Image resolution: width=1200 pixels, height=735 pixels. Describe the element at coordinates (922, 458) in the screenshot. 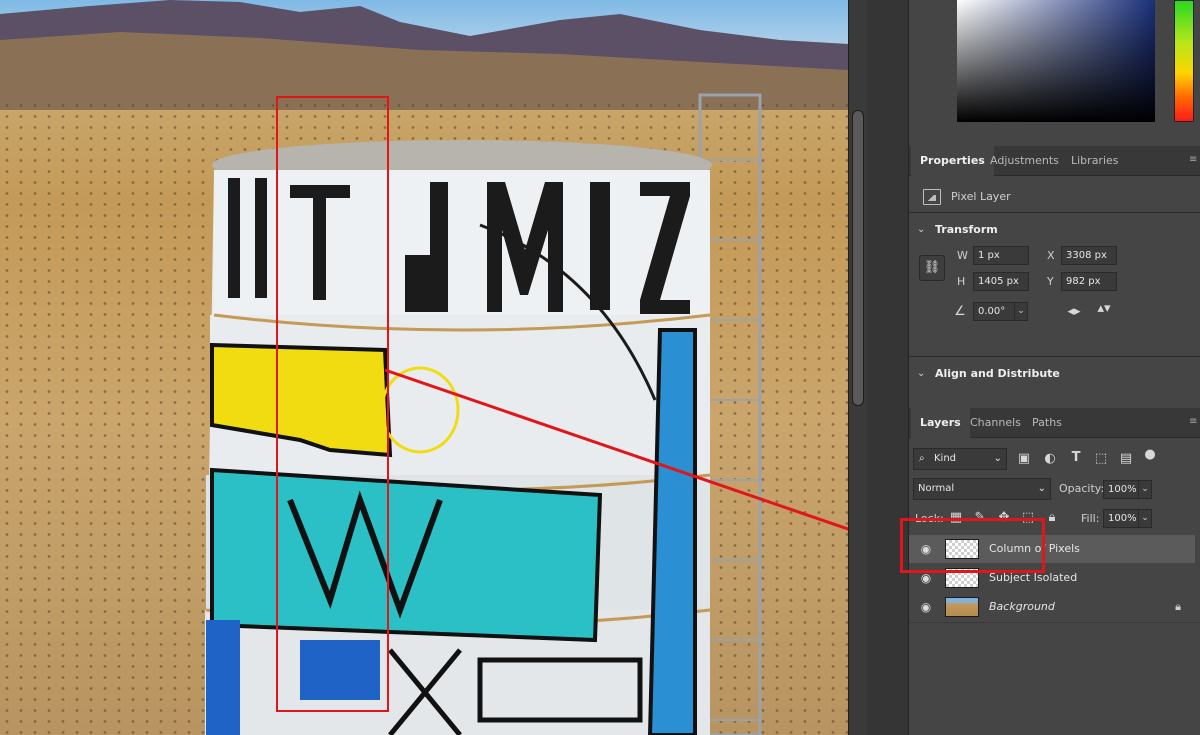

I see `search-icon: ⌕` at that location.